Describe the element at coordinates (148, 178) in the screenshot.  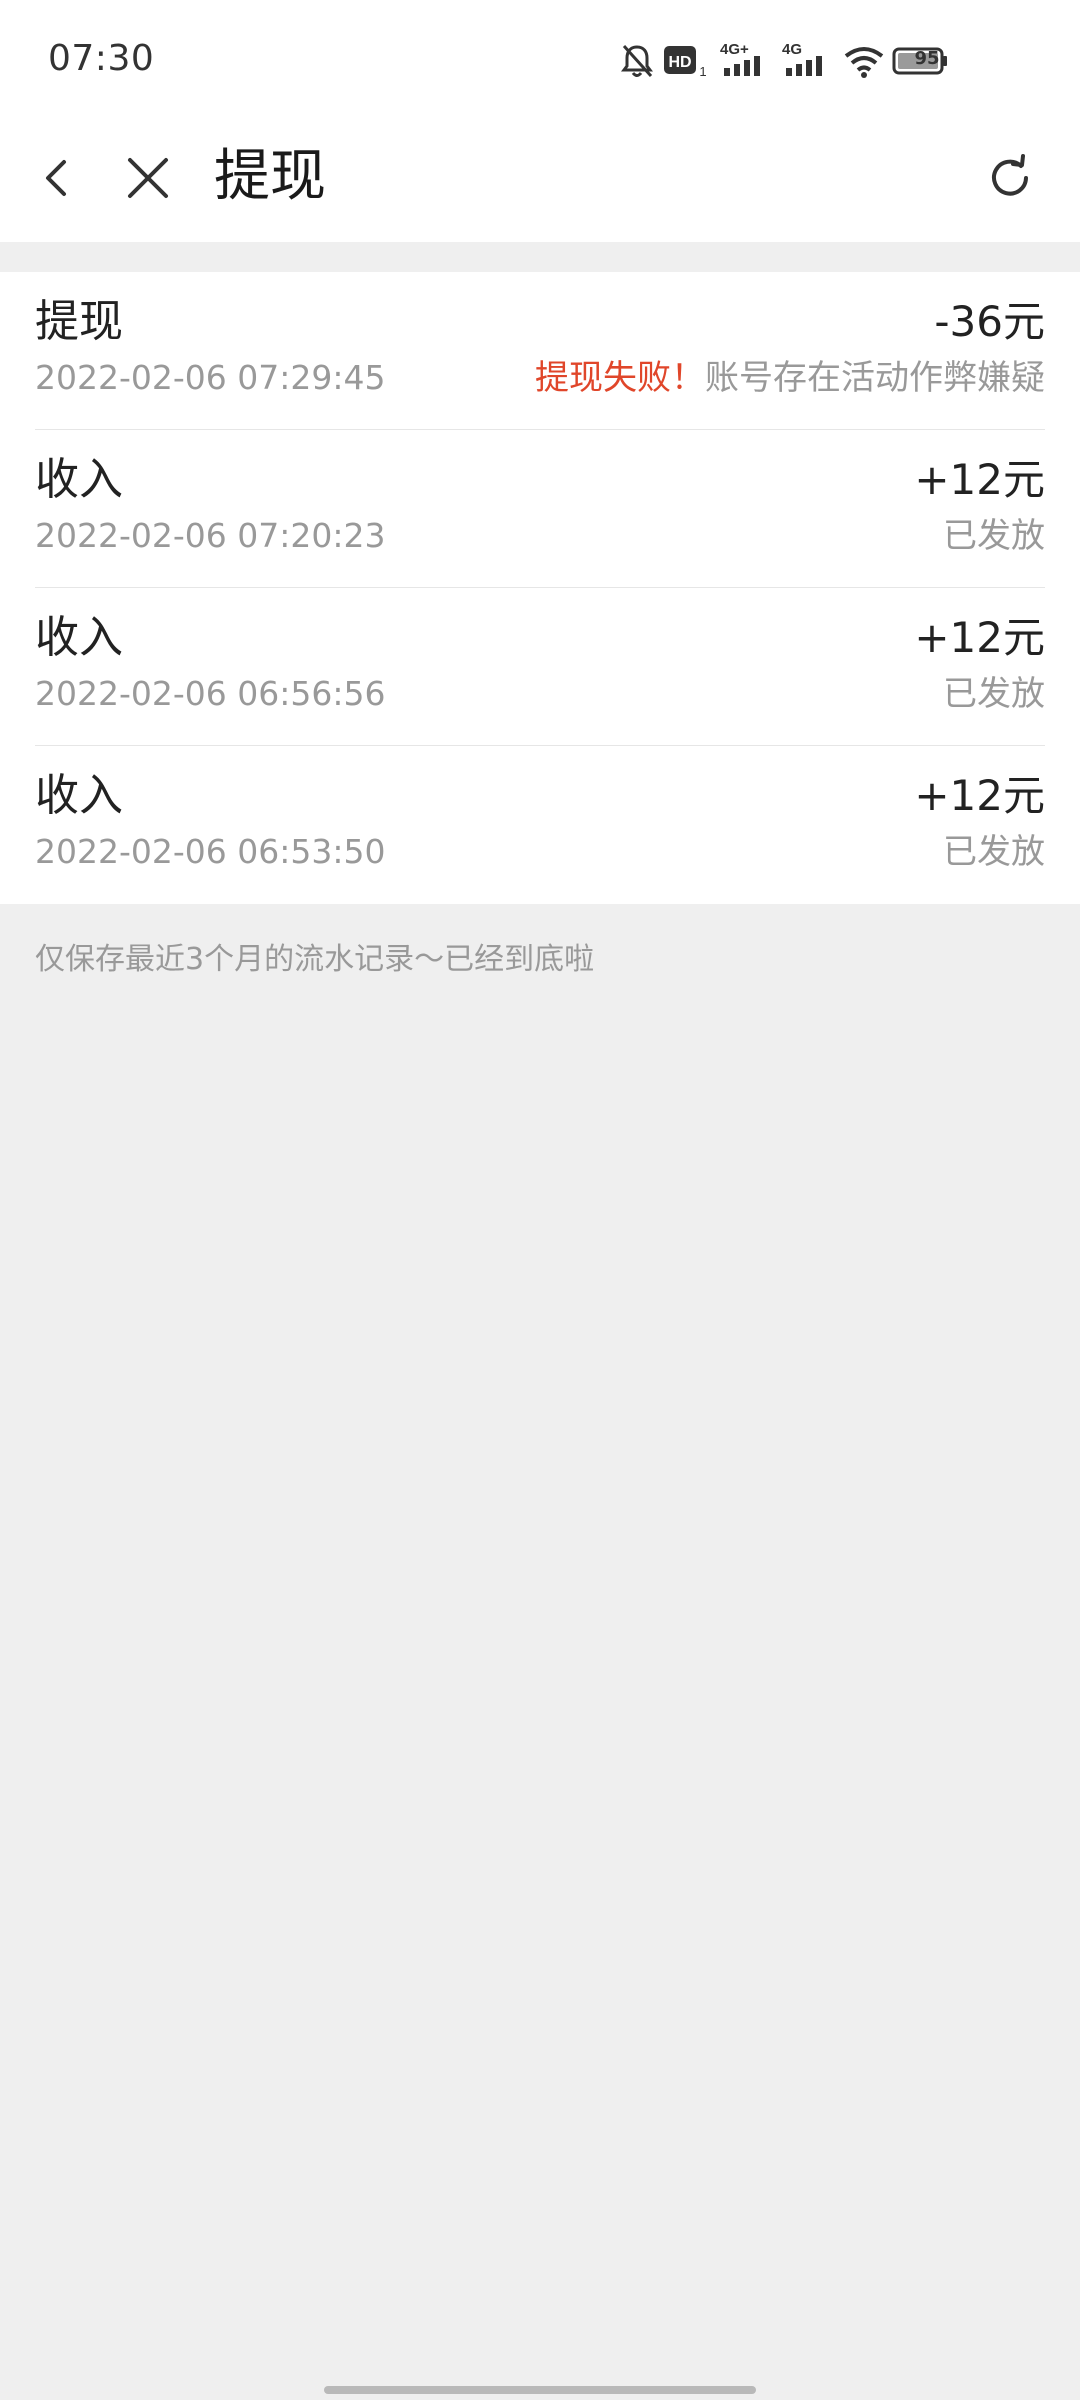
I see `close-icon` at that location.